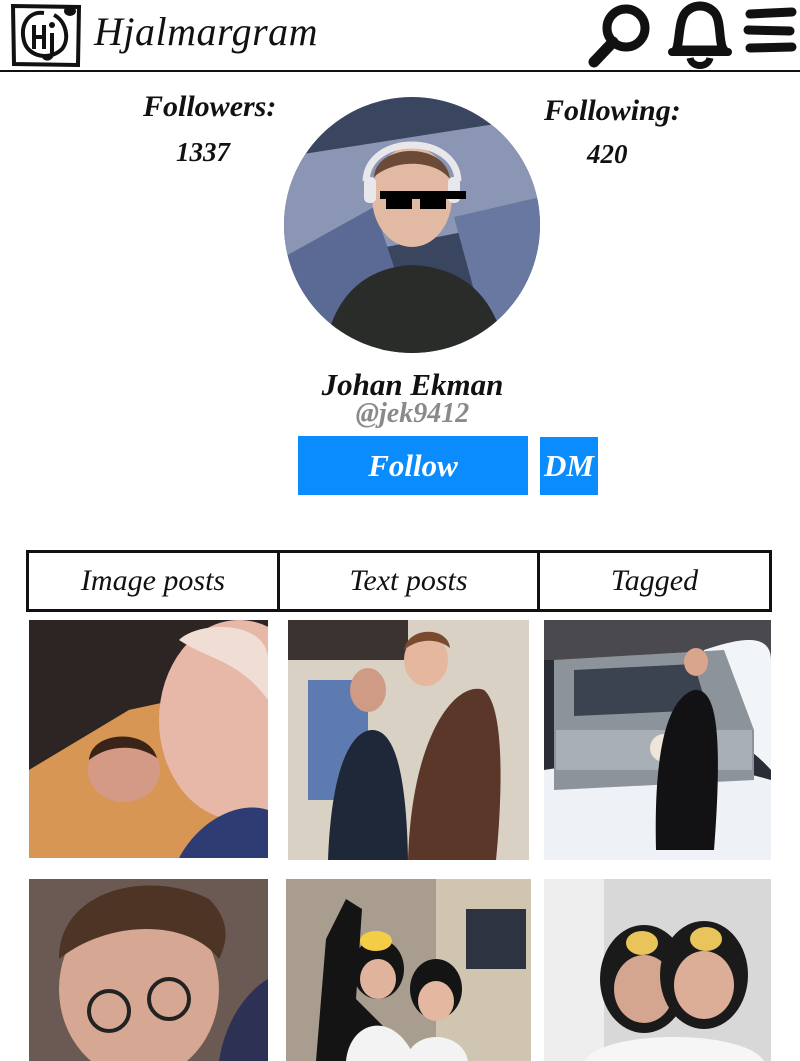 This screenshot has width=800, height=1061. What do you see at coordinates (410, 581) in the screenshot?
I see `tab-text-posts: Text posts` at bounding box center [410, 581].